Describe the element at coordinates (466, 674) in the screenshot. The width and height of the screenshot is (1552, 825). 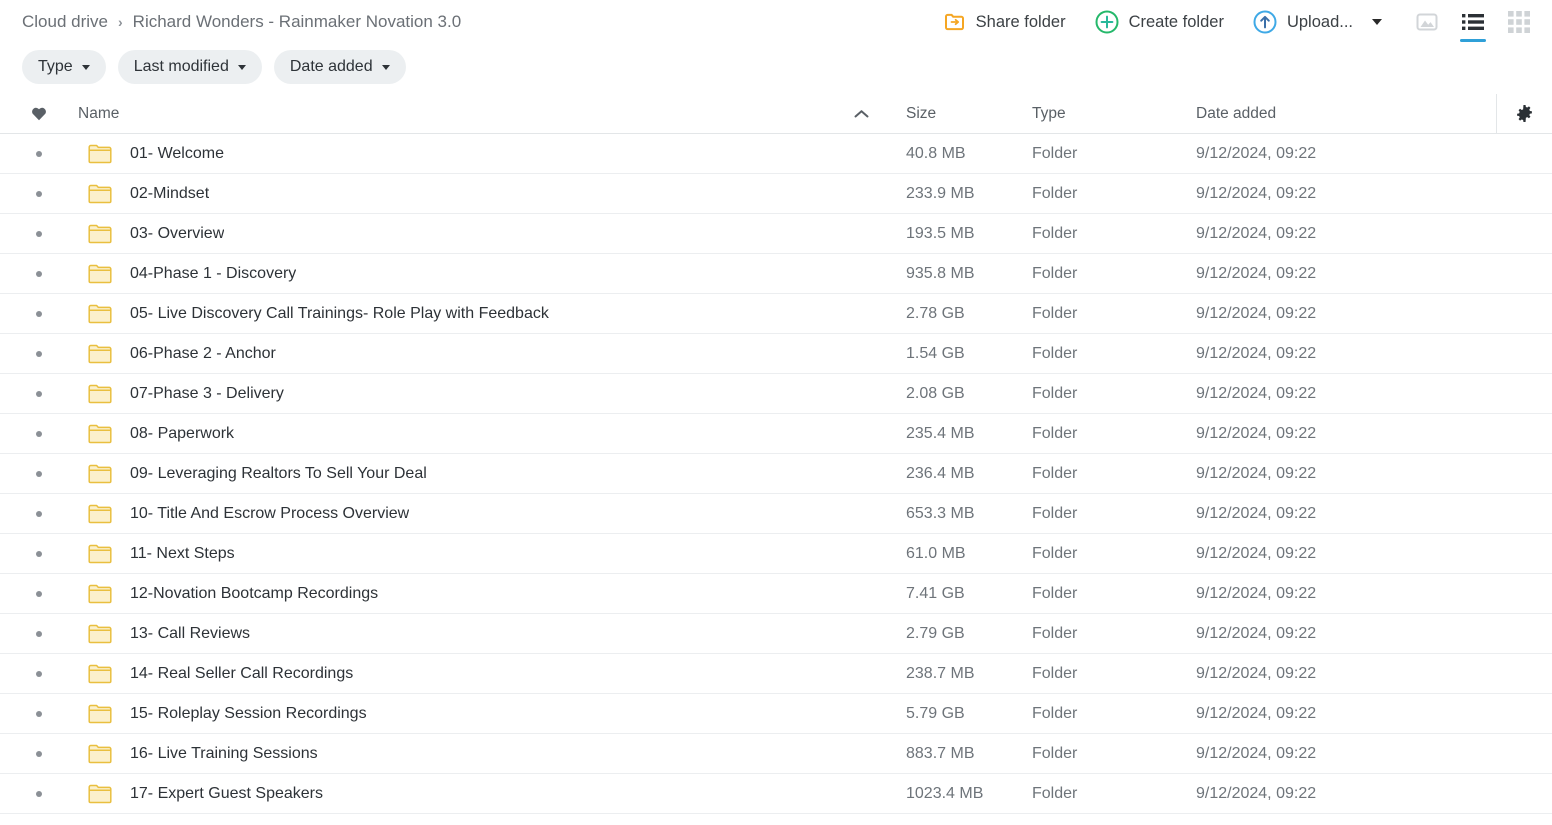
I see `row-name-cell: 14- Real Seller Call Recordings` at that location.